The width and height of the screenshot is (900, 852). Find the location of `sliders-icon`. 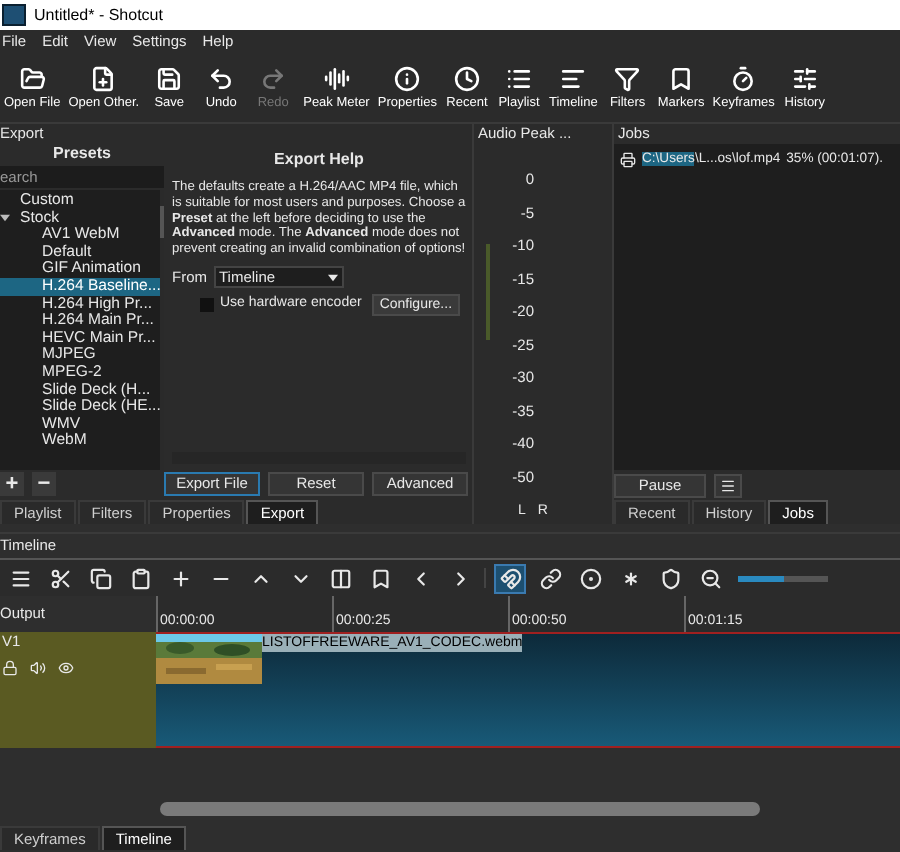

sliders-icon is located at coordinates (804, 78).